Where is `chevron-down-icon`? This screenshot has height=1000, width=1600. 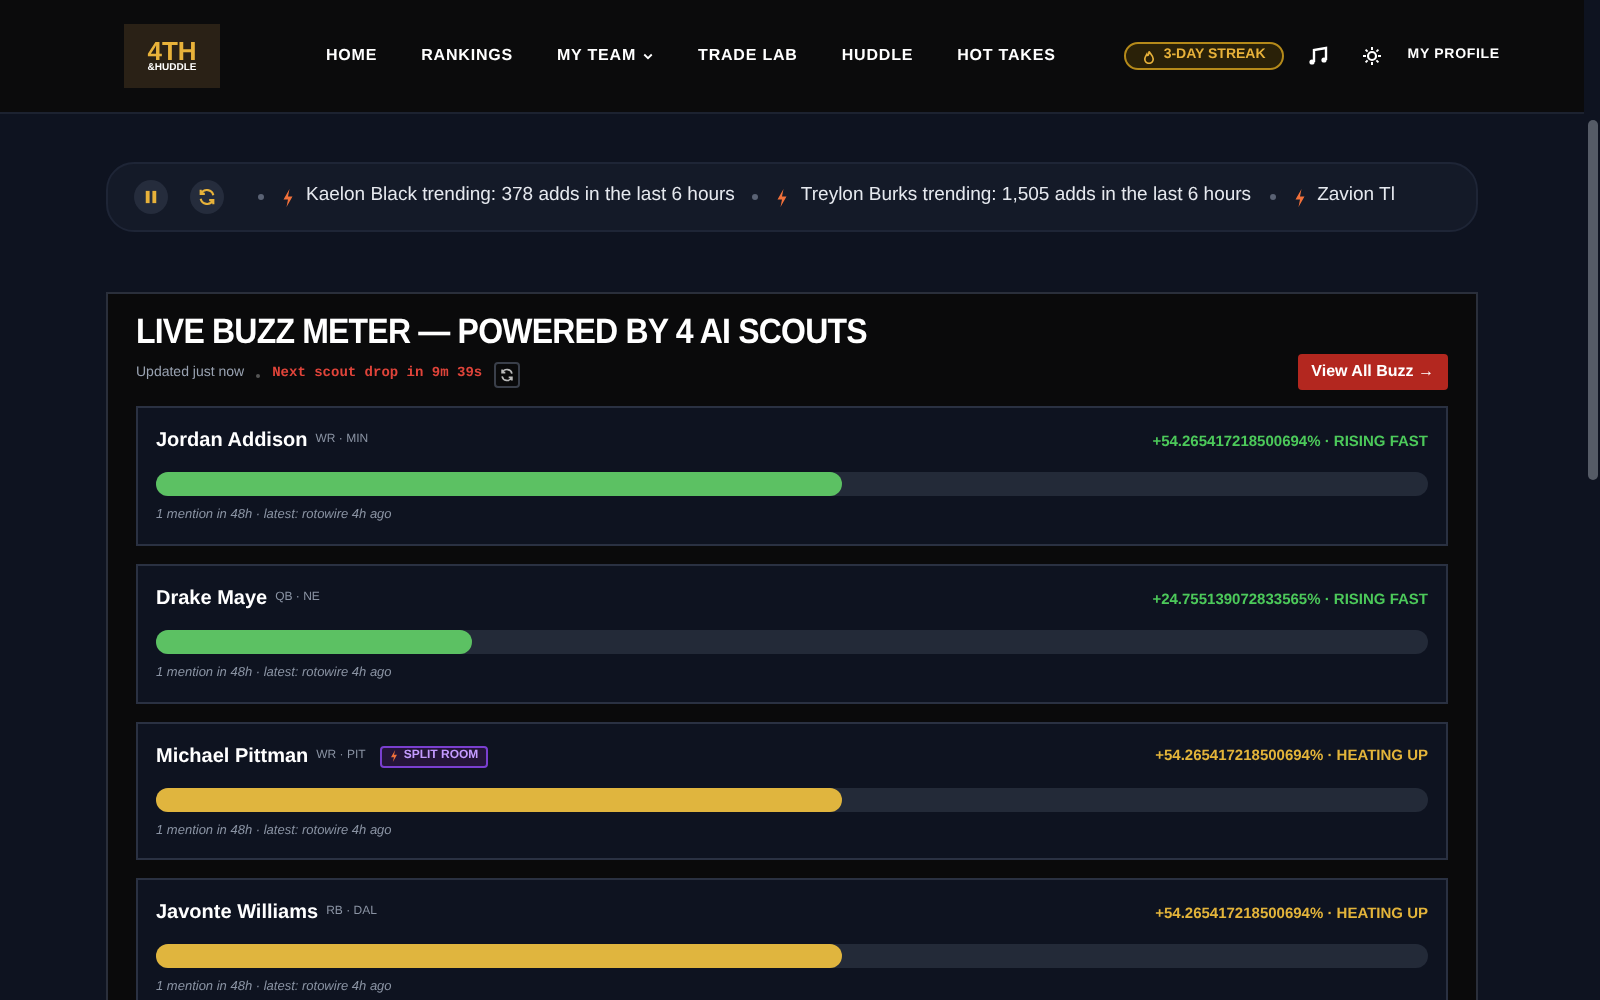
chevron-down-icon is located at coordinates (648, 56).